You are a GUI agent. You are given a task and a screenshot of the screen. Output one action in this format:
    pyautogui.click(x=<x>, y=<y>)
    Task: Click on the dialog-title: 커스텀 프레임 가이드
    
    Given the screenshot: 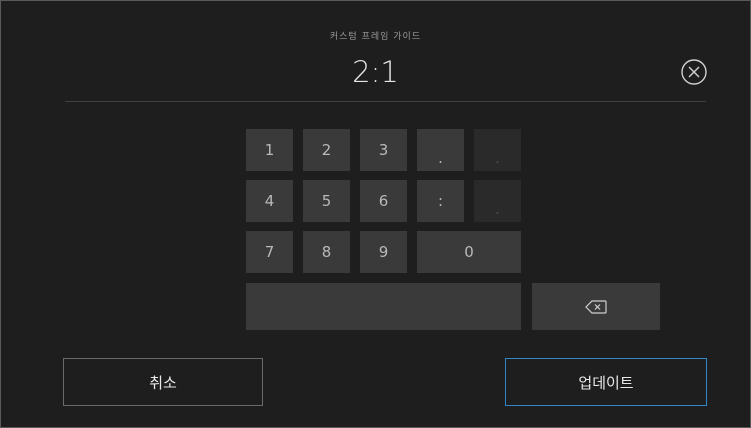 What is the action you would take?
    pyautogui.click(x=375, y=37)
    